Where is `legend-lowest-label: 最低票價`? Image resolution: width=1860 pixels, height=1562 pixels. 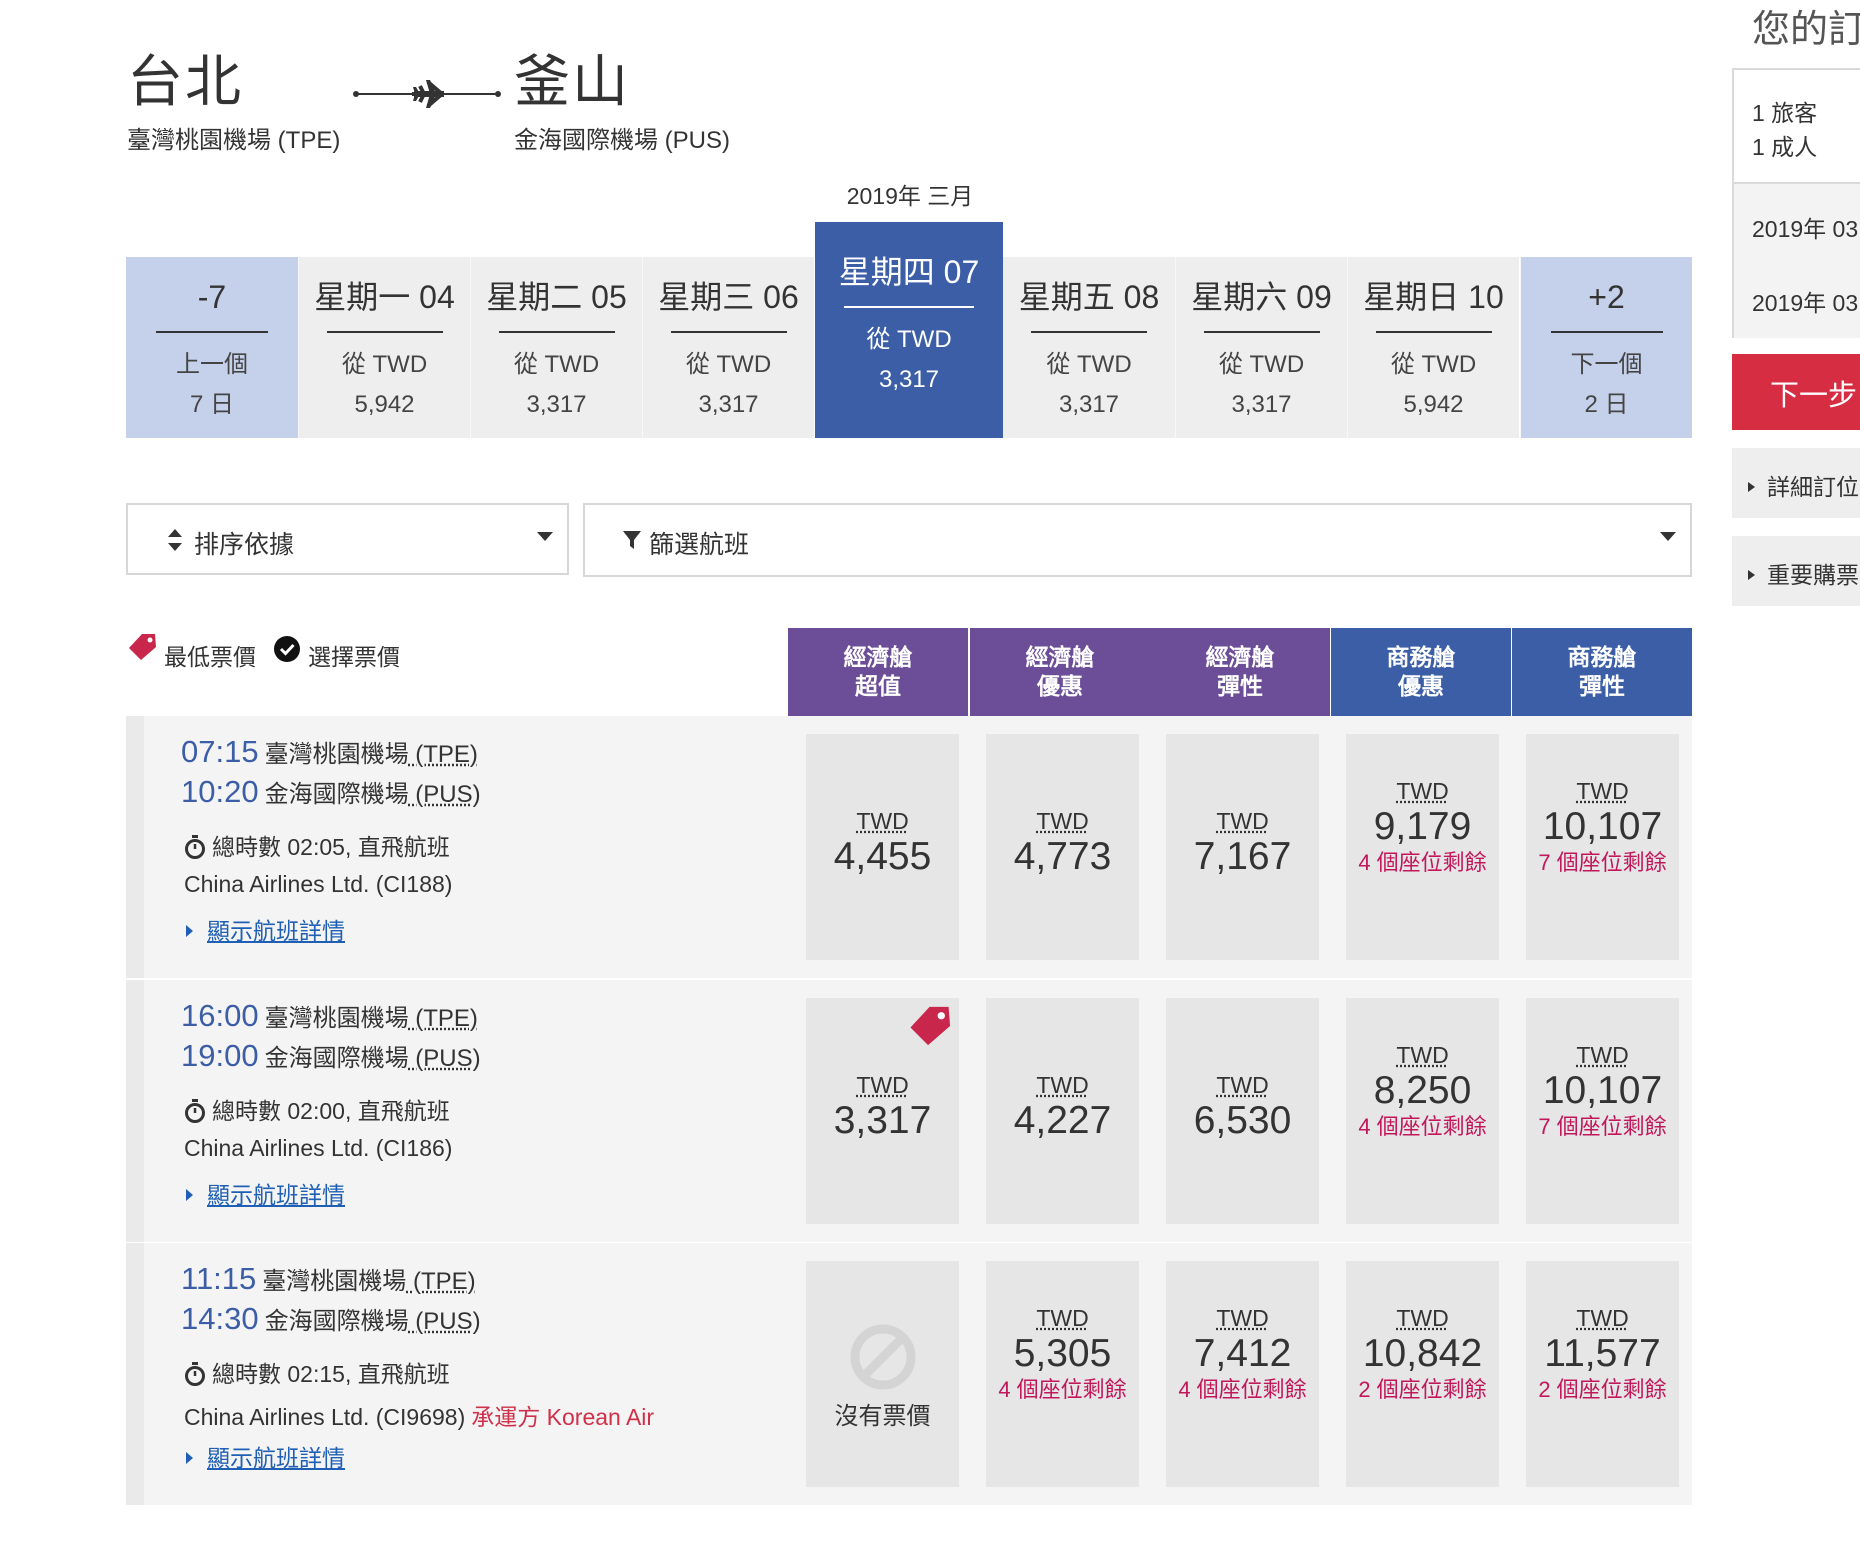
legend-lowest-label: 最低票價 is located at coordinates (210, 657).